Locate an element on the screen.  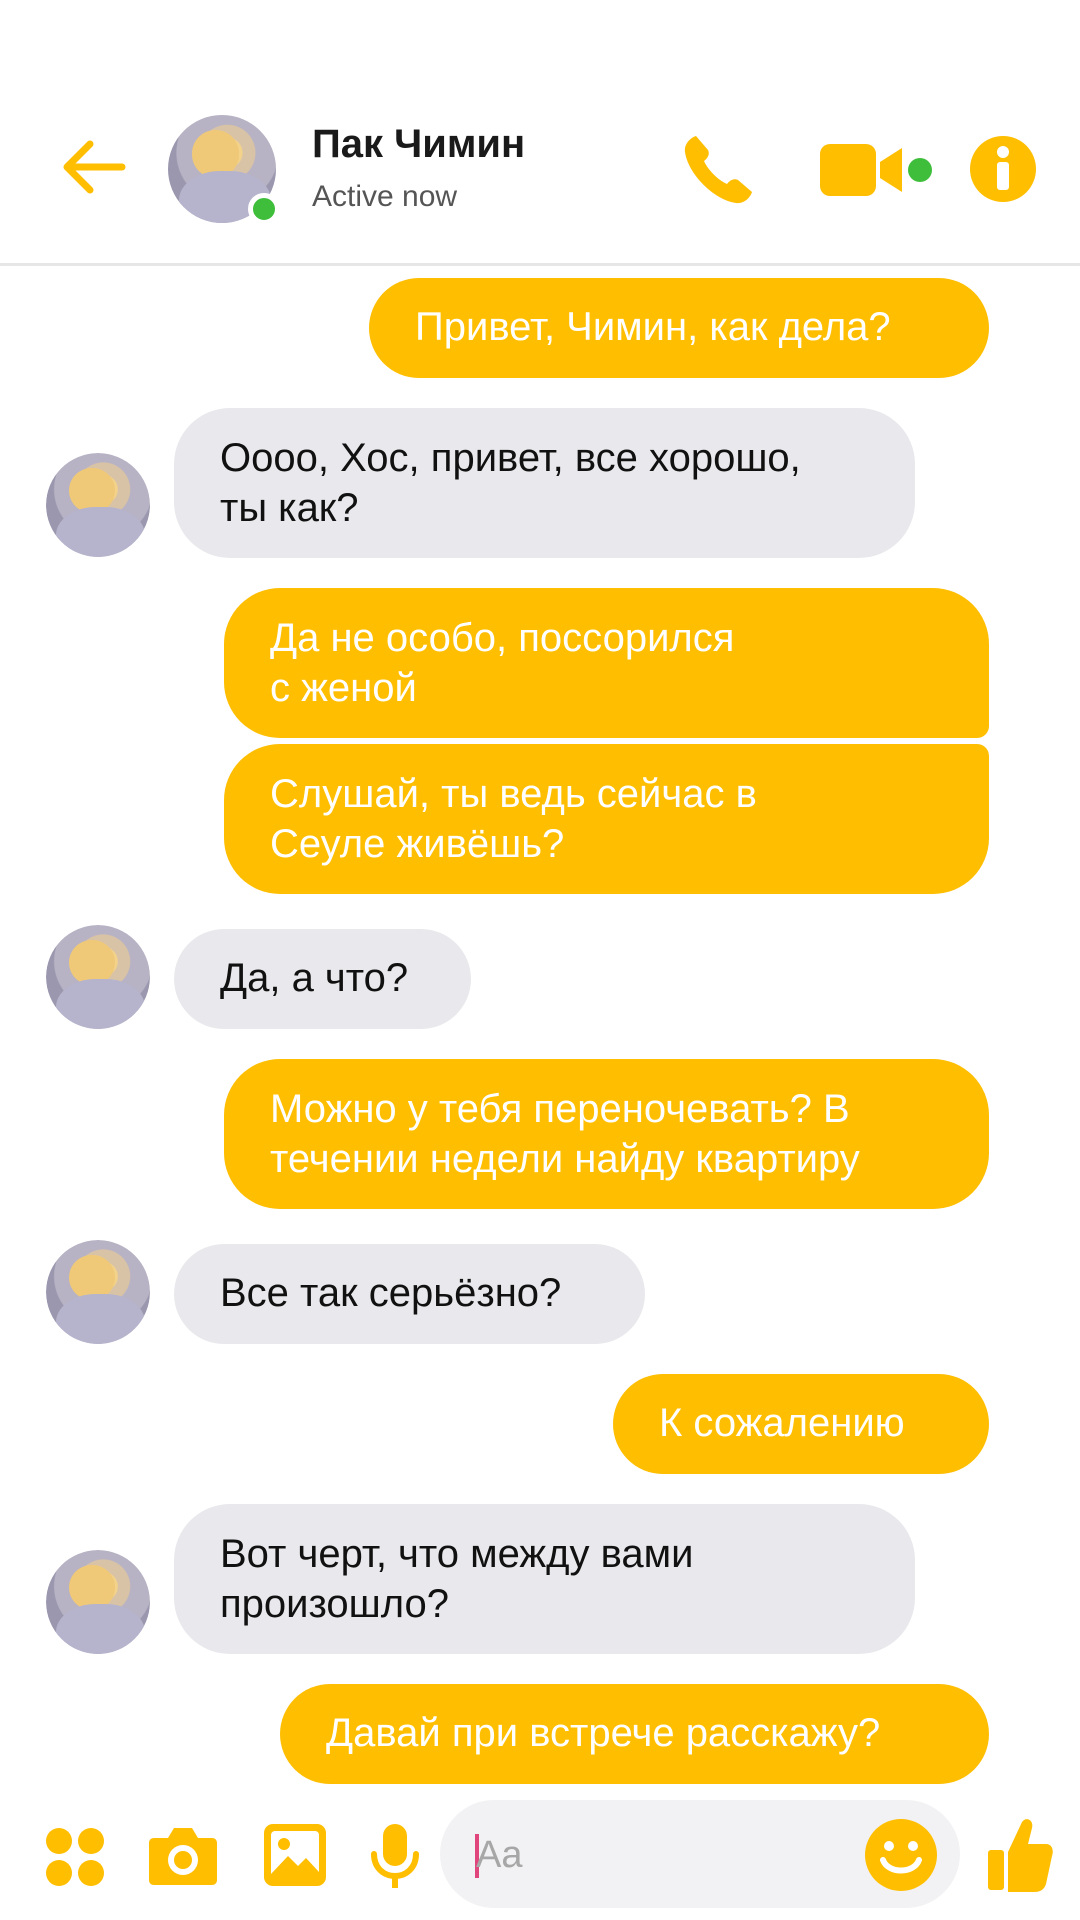
like-button is located at coordinates (1020, 1854).